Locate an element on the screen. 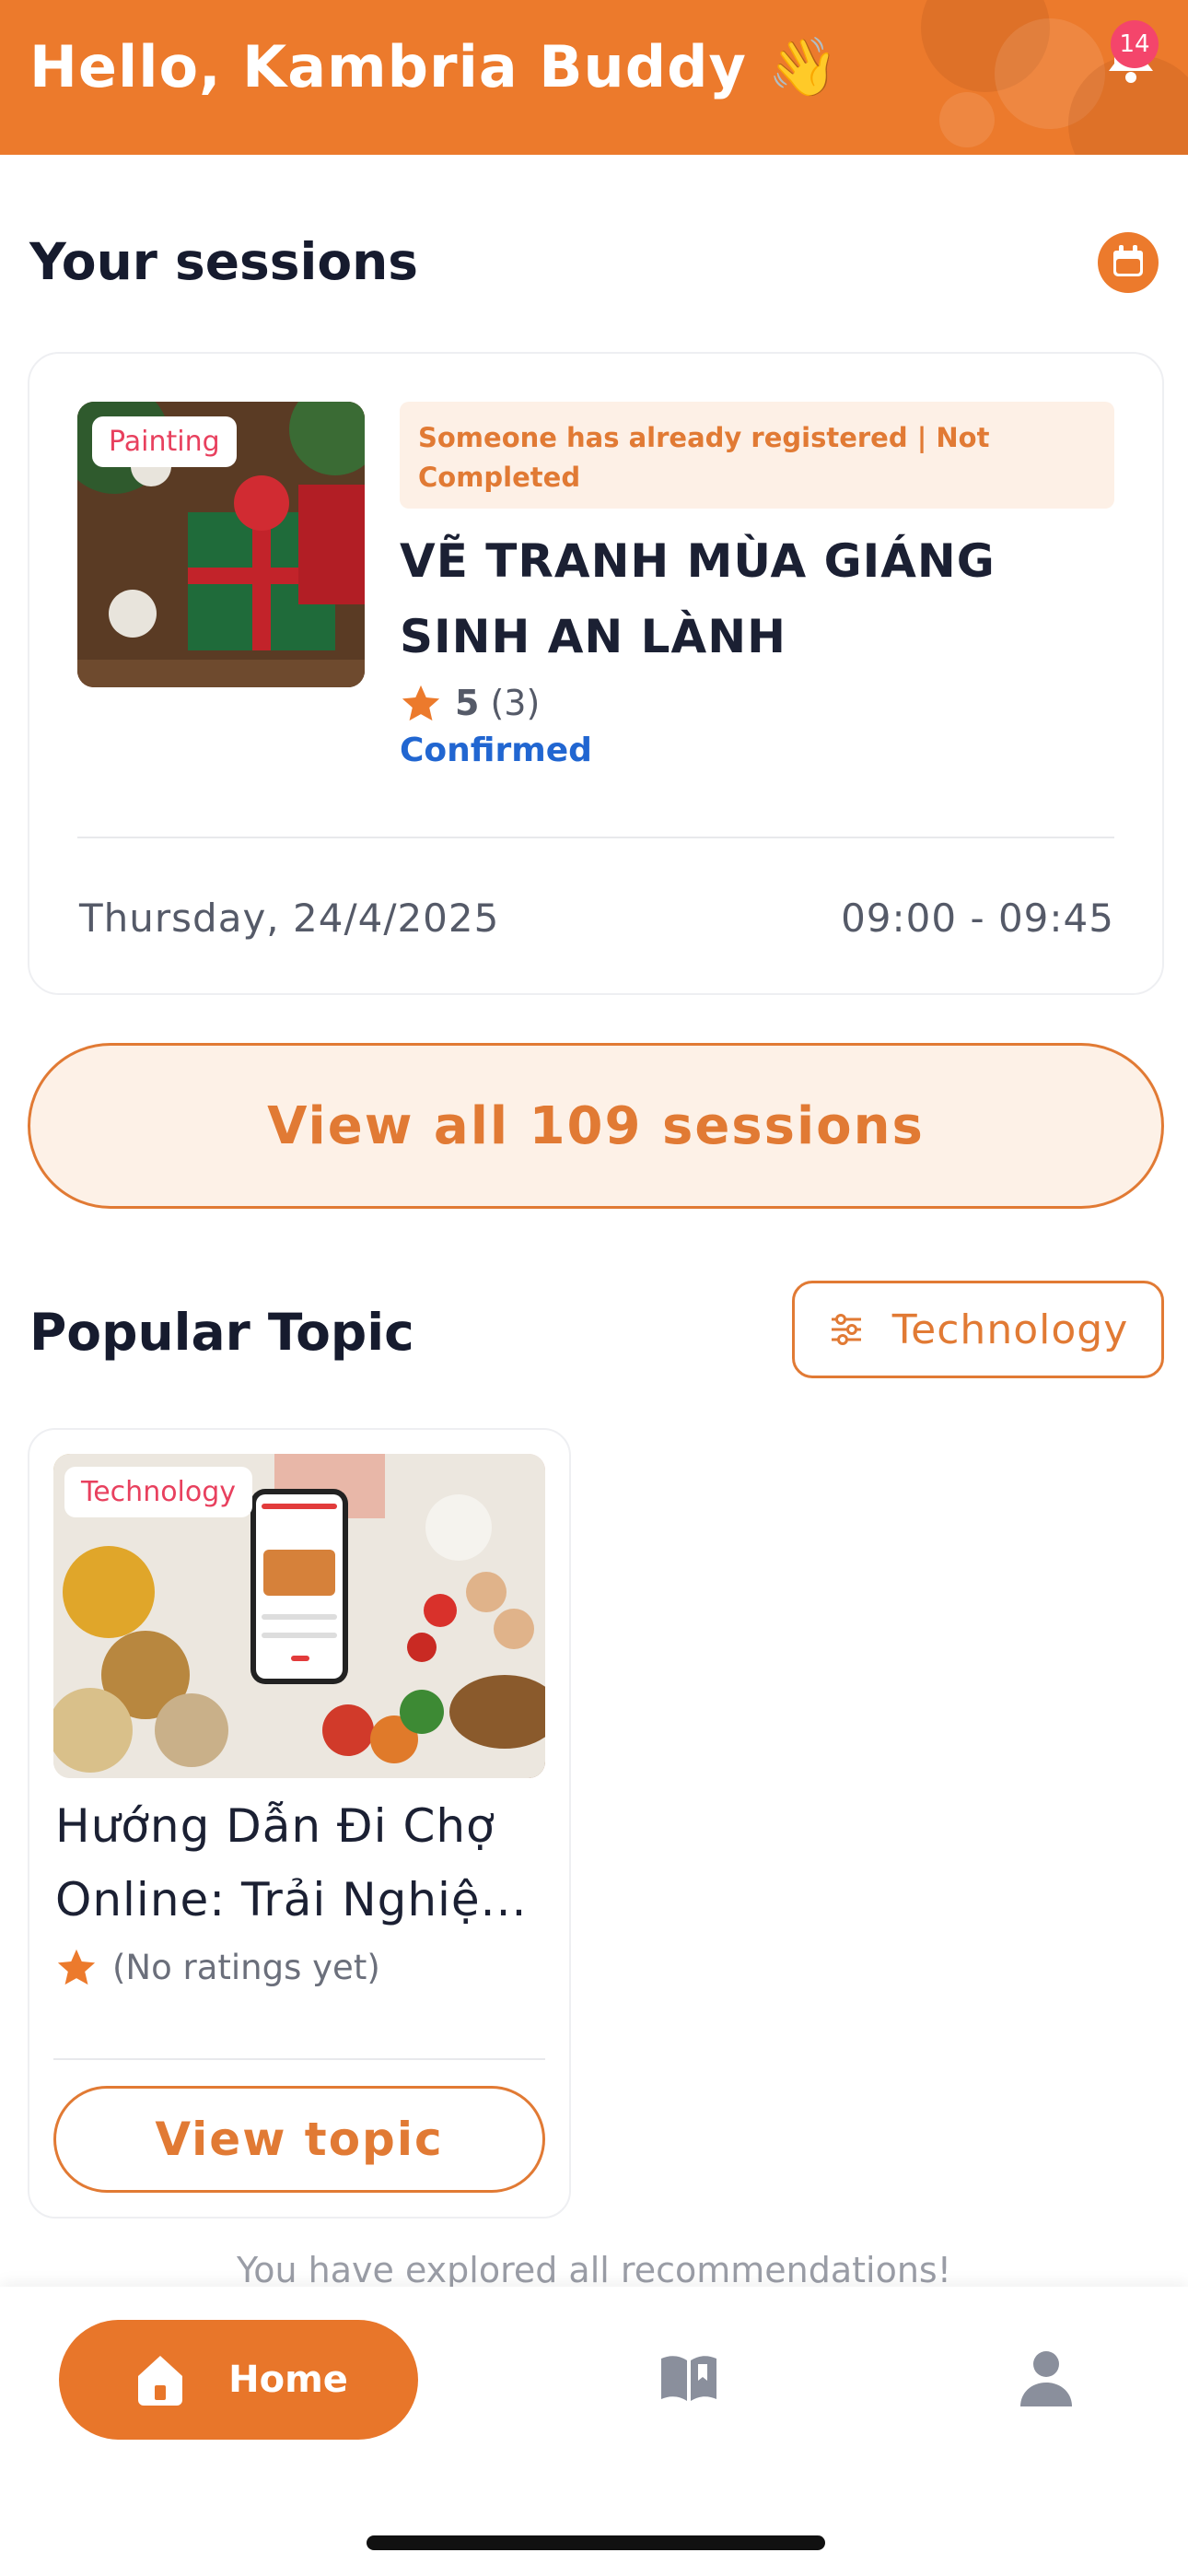 The image size is (1188, 2576). filter-sliders-icon is located at coordinates (846, 1329).